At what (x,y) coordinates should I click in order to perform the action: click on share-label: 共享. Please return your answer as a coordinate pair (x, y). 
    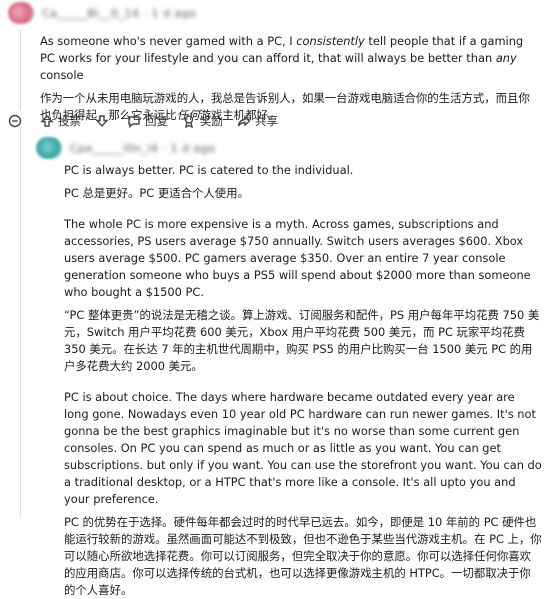
    Looking at the image, I should click on (266, 121).